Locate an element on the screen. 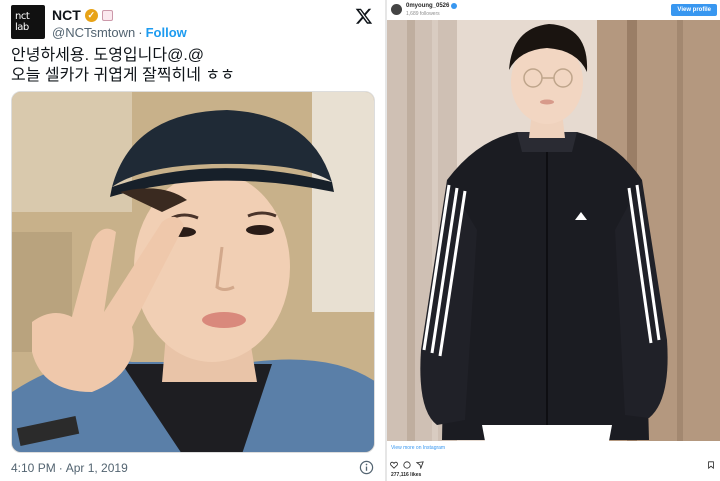 The height and width of the screenshot is (481, 720). avatar is located at coordinates (396, 9).